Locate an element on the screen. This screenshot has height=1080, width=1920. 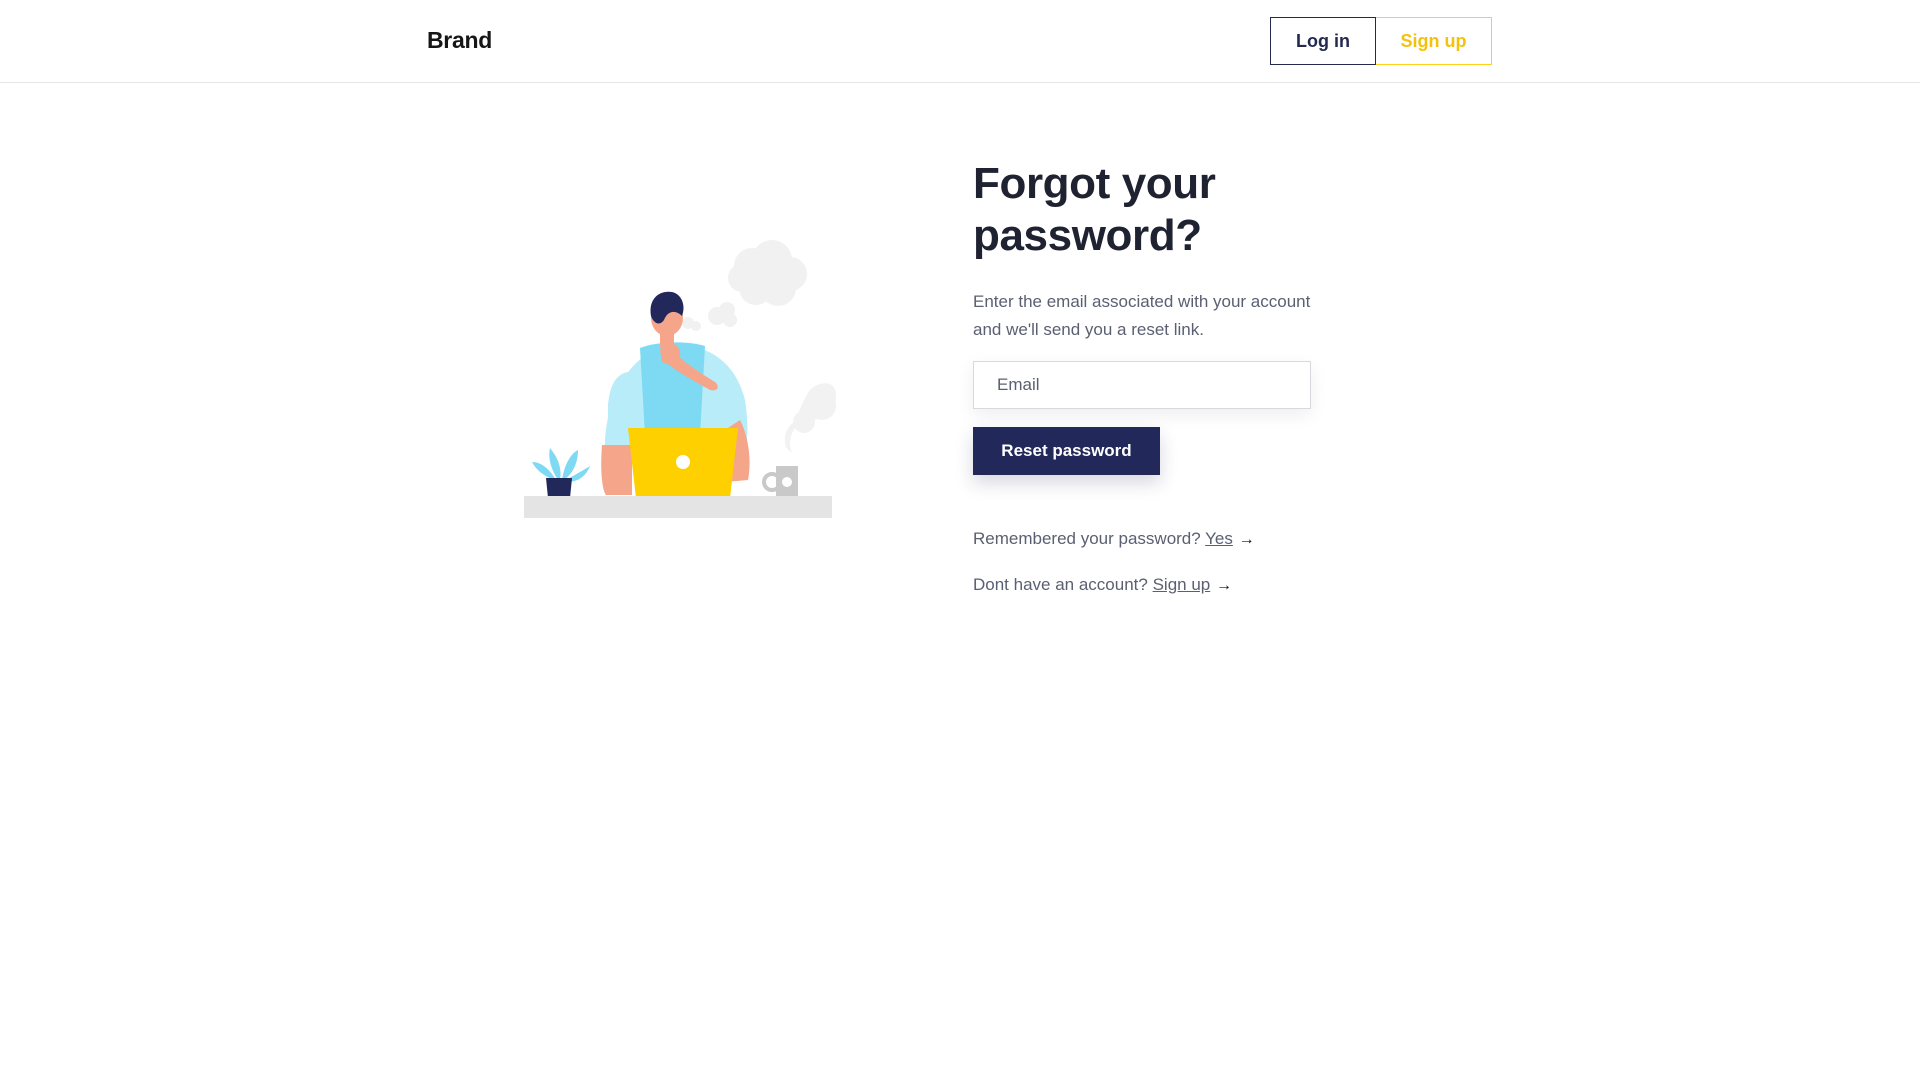
steam-icon is located at coordinates (810, 417).